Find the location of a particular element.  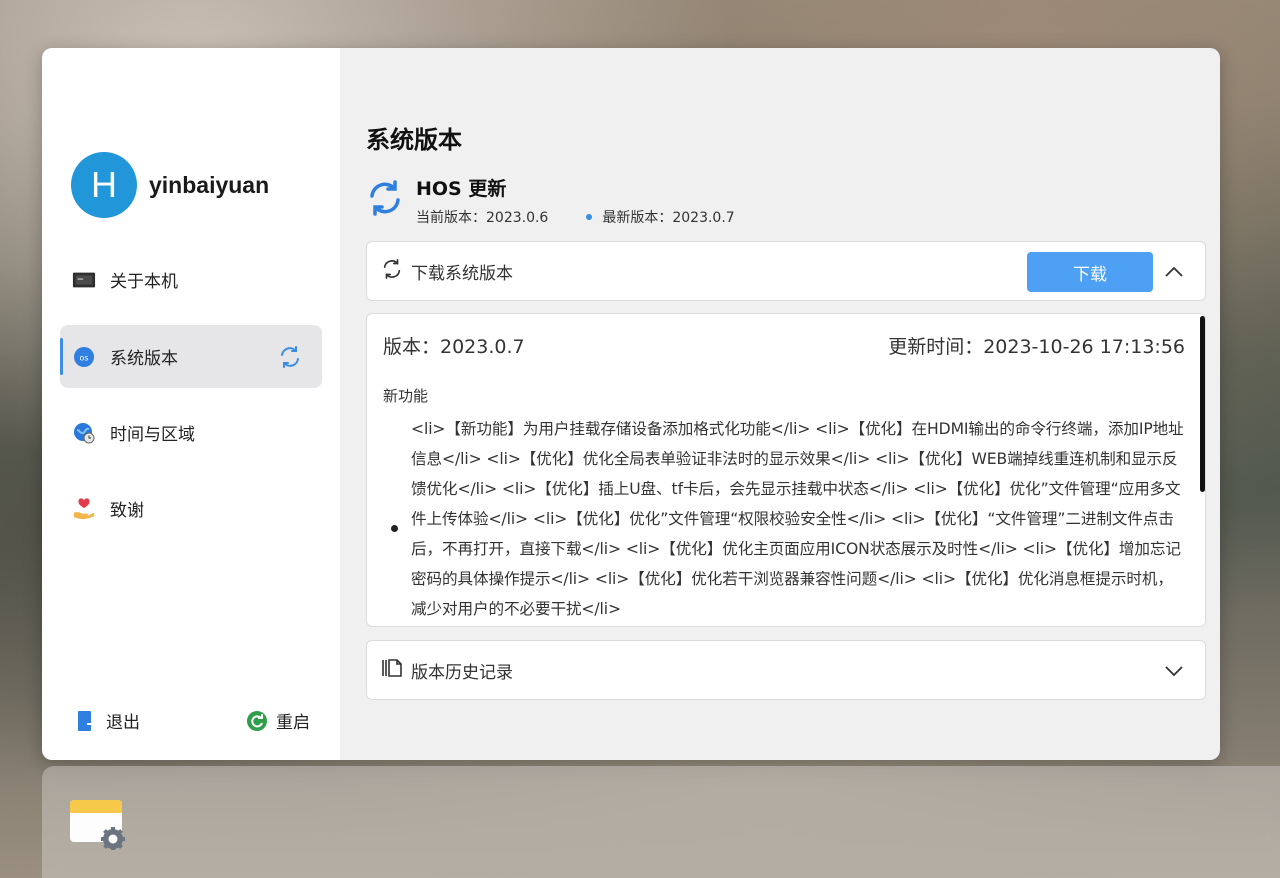

sidebar-item-system-version: os 系统版本 is located at coordinates (191, 356).